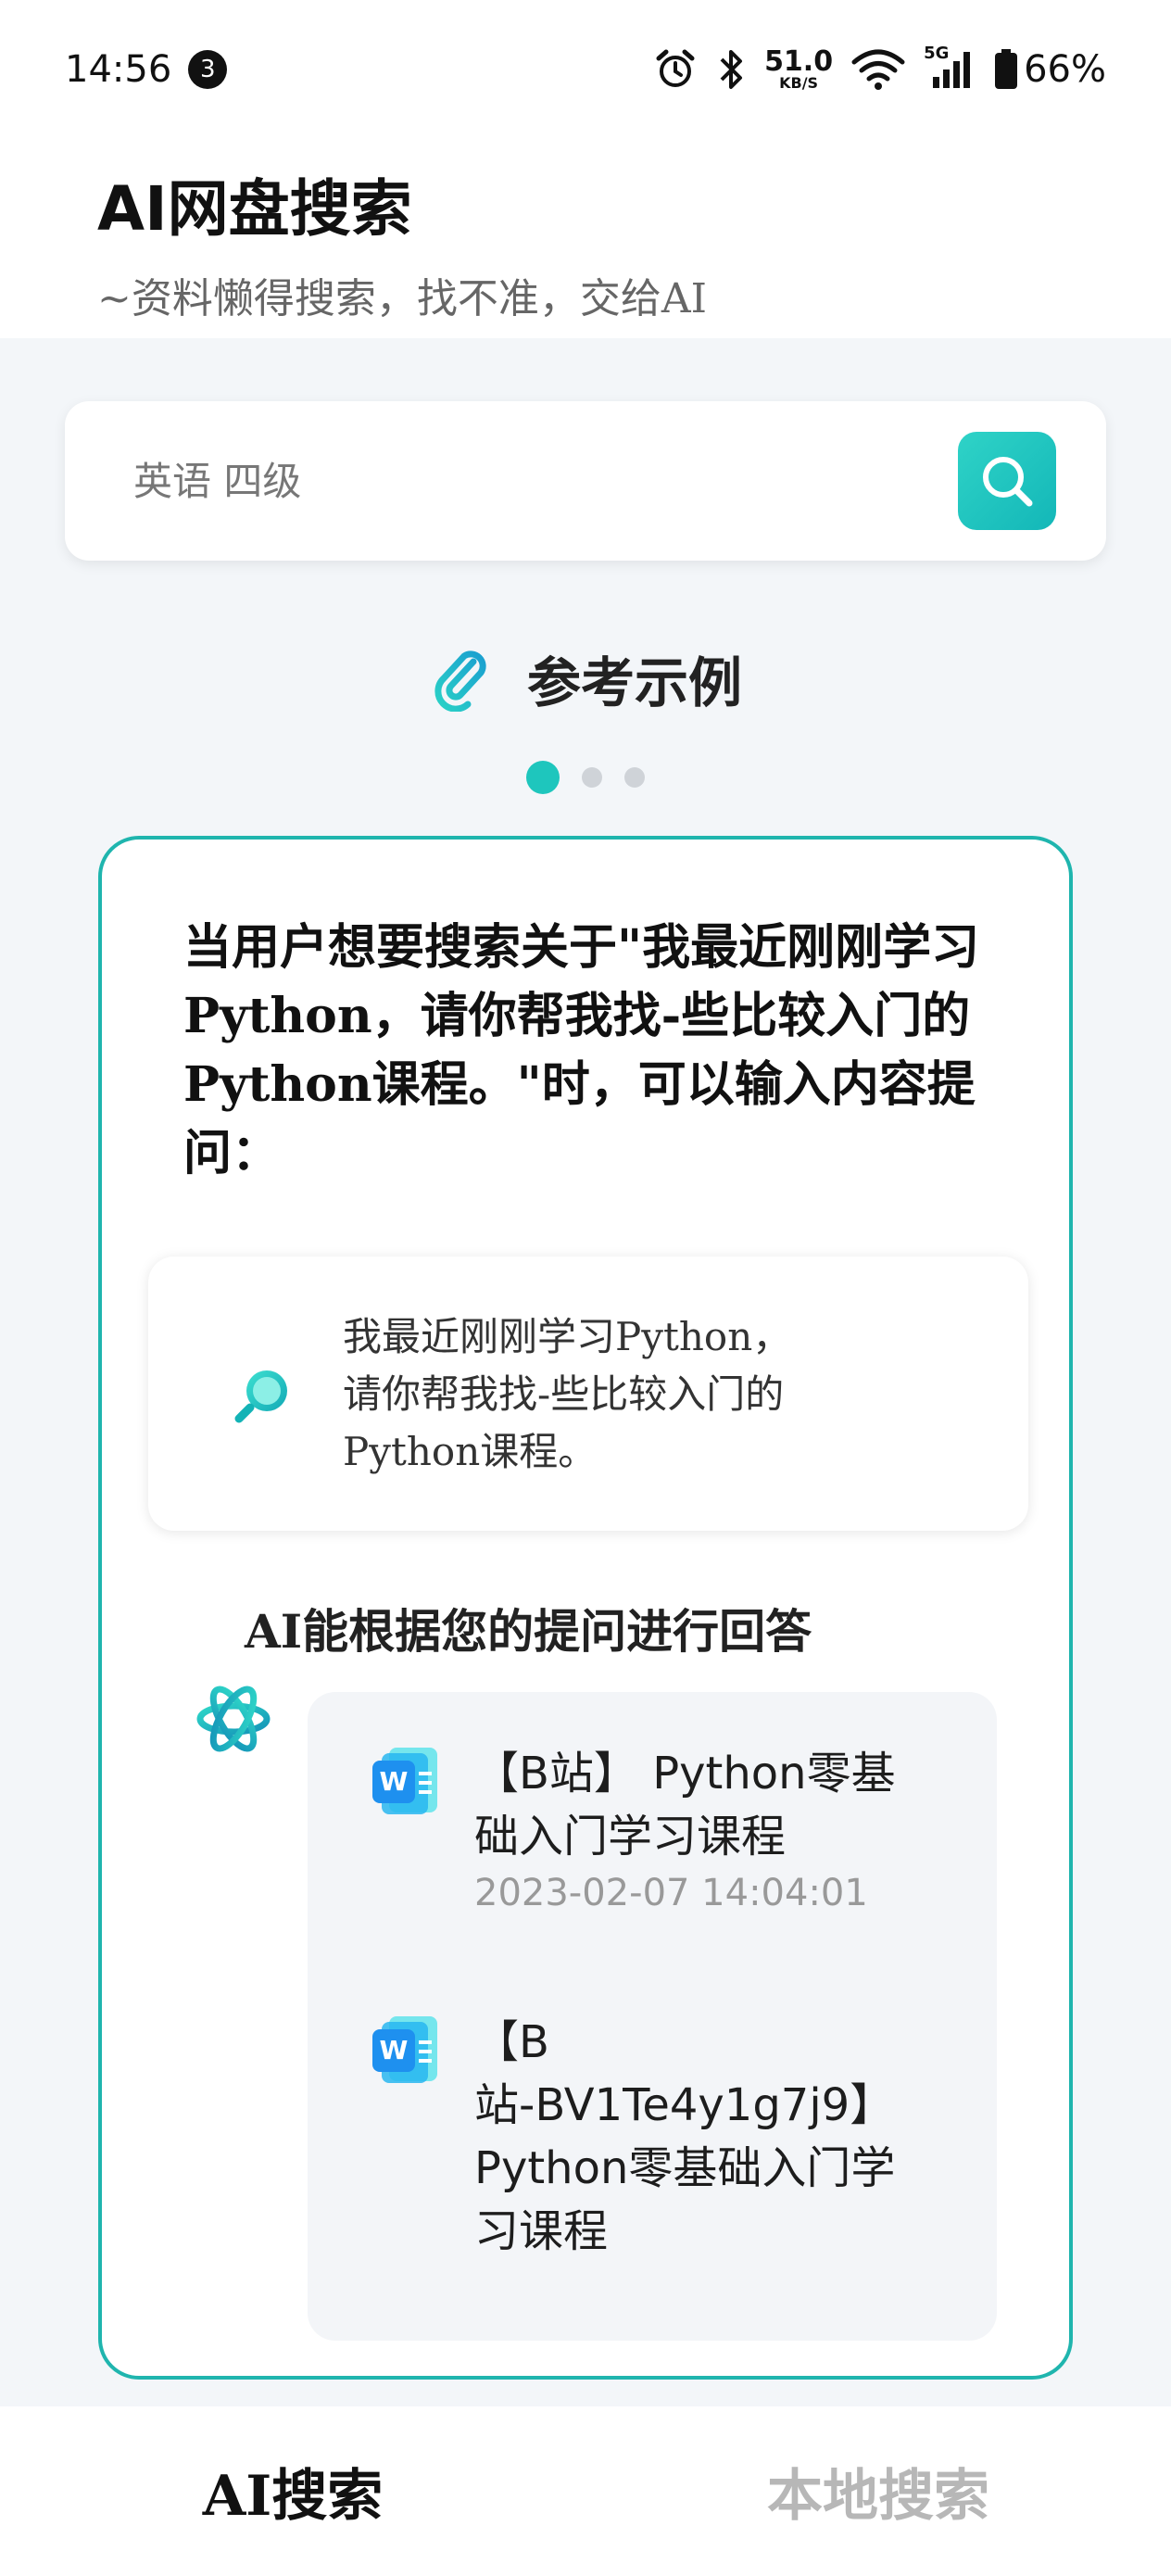 The image size is (1171, 2576). I want to click on status-bar: 14:56 3 51.0 KB/S 5G 66%, so click(585, 69).